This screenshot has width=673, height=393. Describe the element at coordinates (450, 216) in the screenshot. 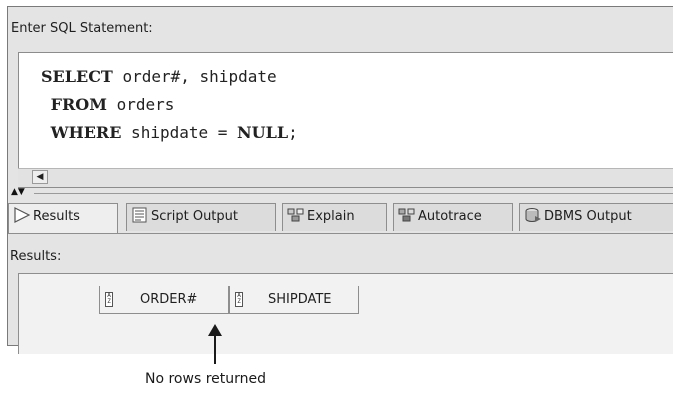

I see `tab-autotrace-label: Autotrace` at that location.